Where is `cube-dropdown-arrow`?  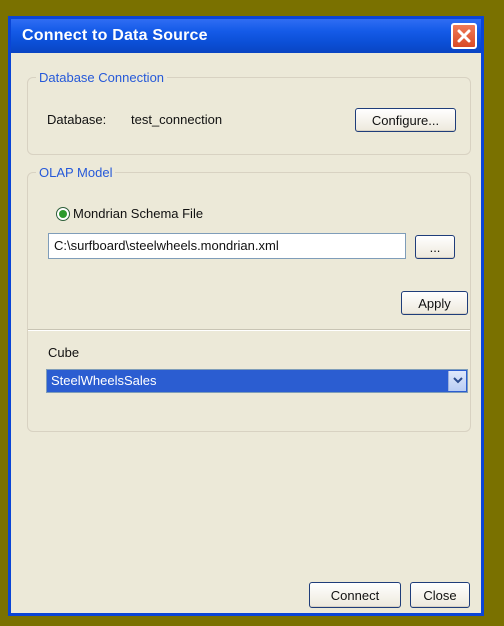 cube-dropdown-arrow is located at coordinates (457, 381).